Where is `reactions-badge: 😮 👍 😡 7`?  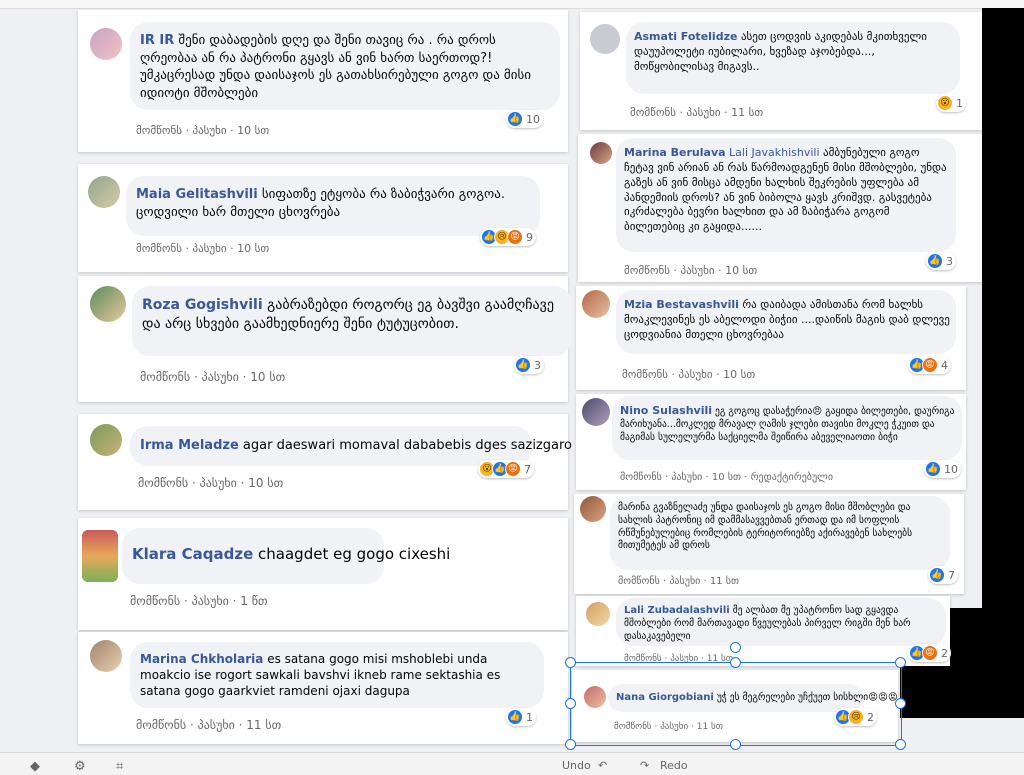
reactions-badge: 😮 👍 😡 7 is located at coordinates (506, 469).